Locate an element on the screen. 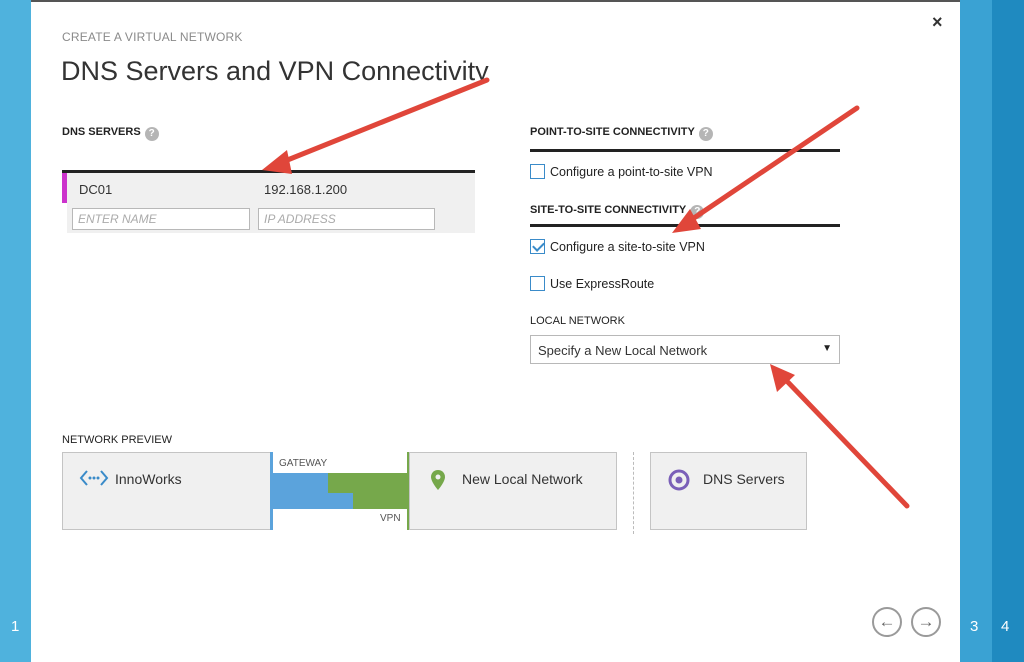 This screenshot has width=1024, height=662. site-to-site-heading: SITE-TO-SITE CONNECTIVITY? is located at coordinates (617, 211).